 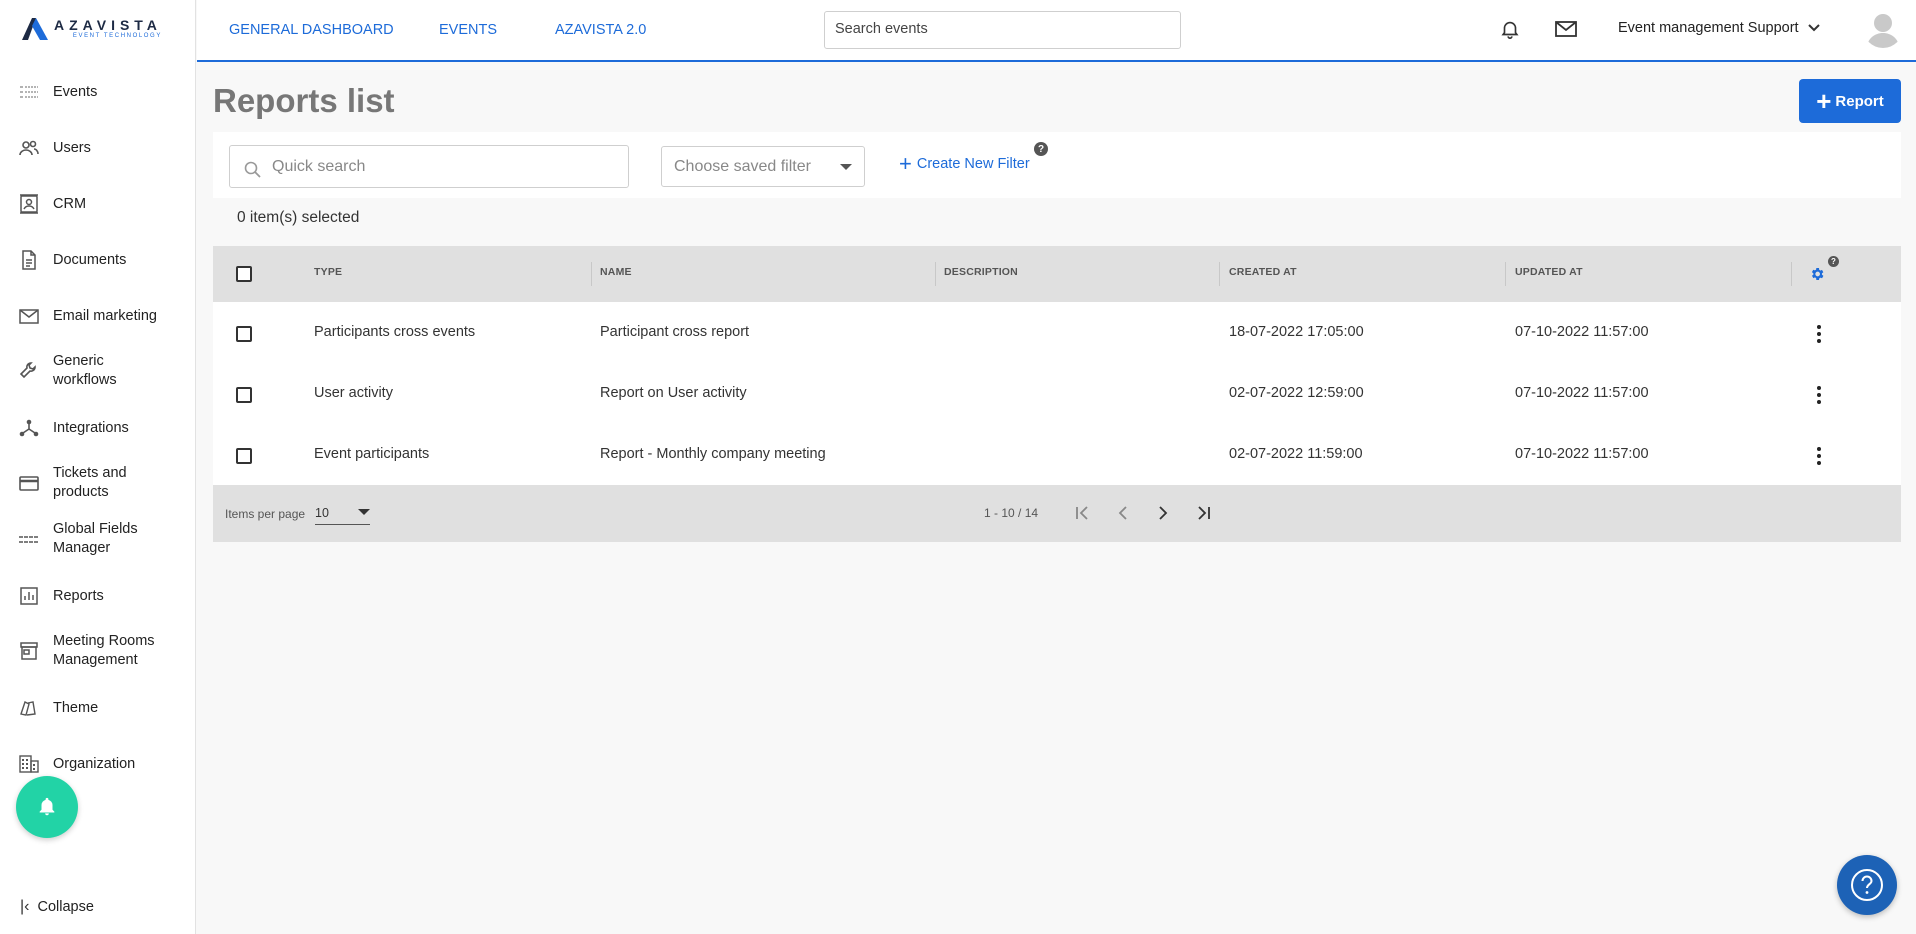 What do you see at coordinates (1296, 332) in the screenshot?
I see `cell-created: 18-07-2022 17:05:00` at bounding box center [1296, 332].